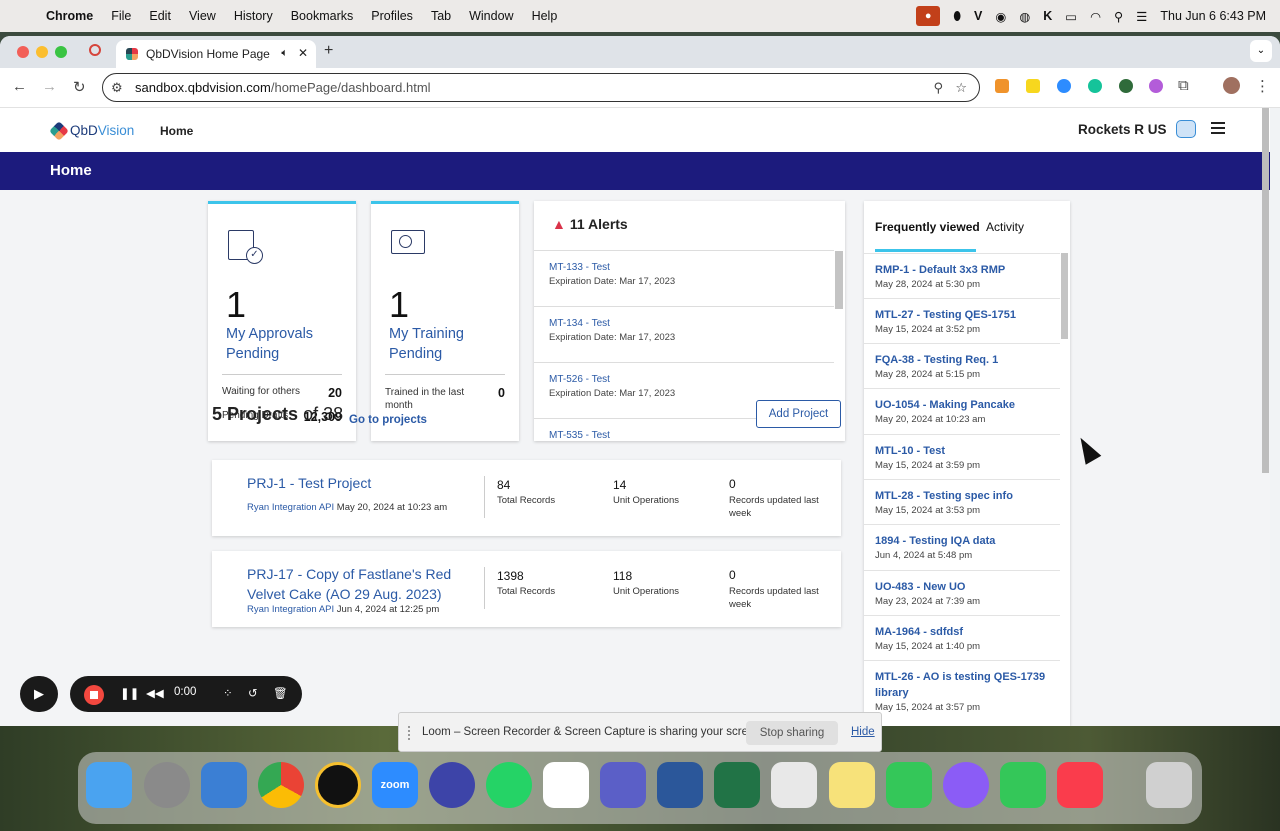  Describe the element at coordinates (42, 52) in the screenshot. I see `minimize-window-button` at that location.